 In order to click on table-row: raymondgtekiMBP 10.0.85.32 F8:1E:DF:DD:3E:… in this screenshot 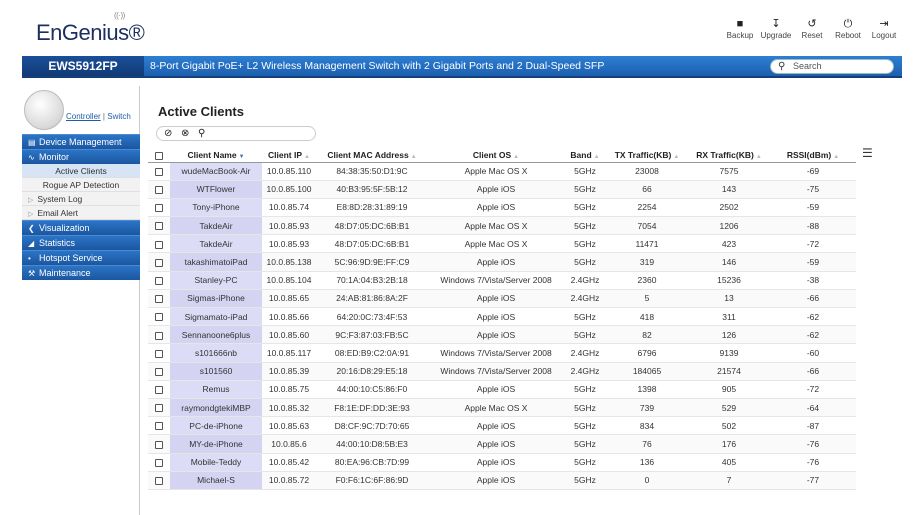, I will do `click(502, 408)`.